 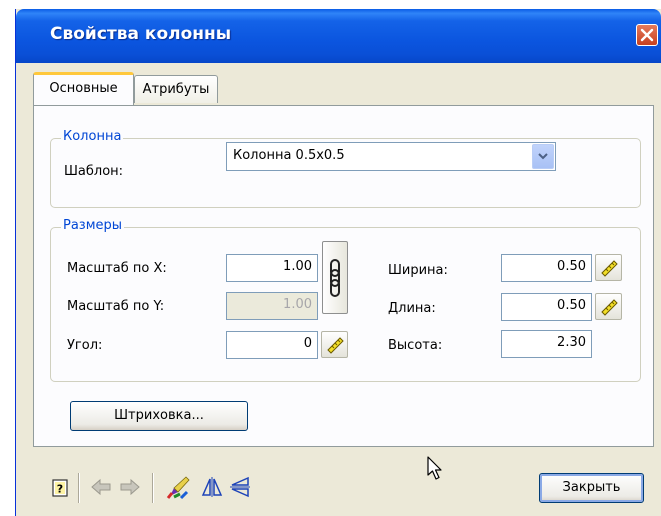 I want to click on column-group-title: Колонна, so click(x=92, y=136).